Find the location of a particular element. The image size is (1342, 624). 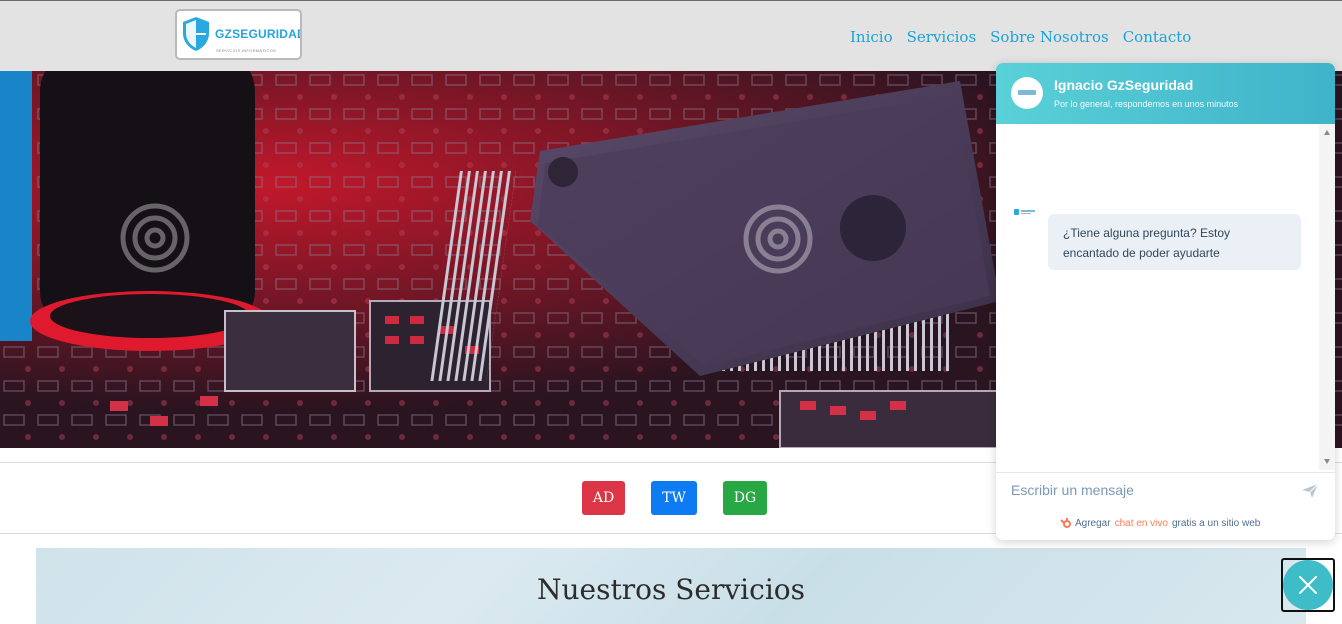

hubspot-icon is located at coordinates (1065, 523).